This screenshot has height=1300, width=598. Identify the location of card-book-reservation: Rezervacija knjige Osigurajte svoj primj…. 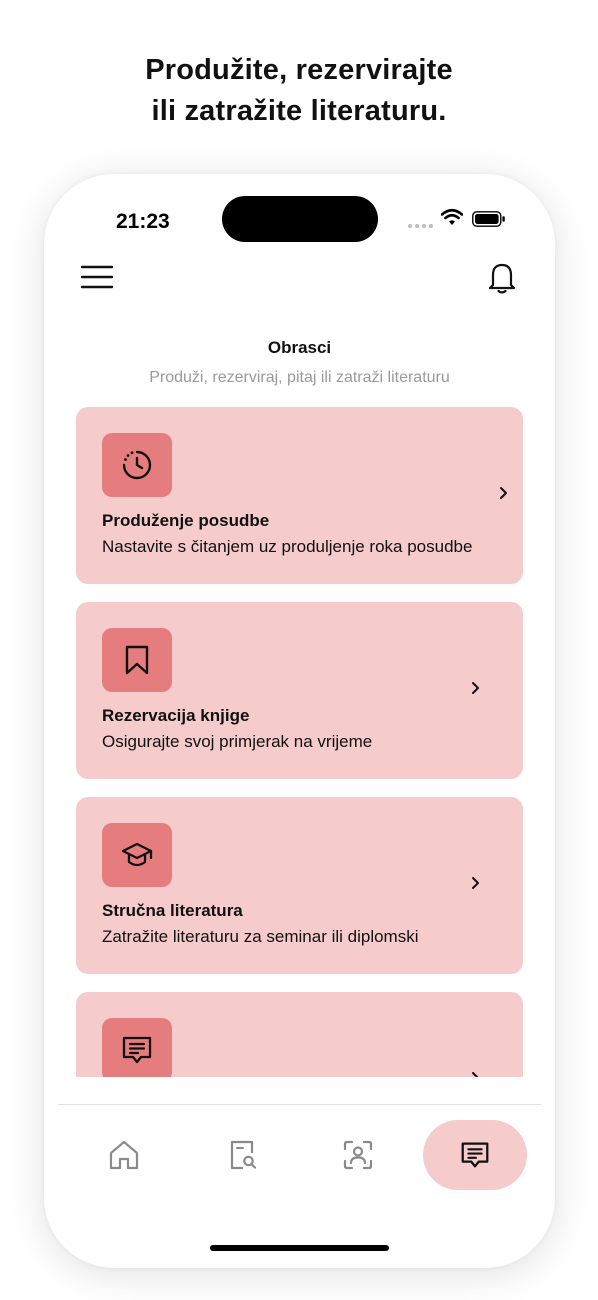
(299, 690).